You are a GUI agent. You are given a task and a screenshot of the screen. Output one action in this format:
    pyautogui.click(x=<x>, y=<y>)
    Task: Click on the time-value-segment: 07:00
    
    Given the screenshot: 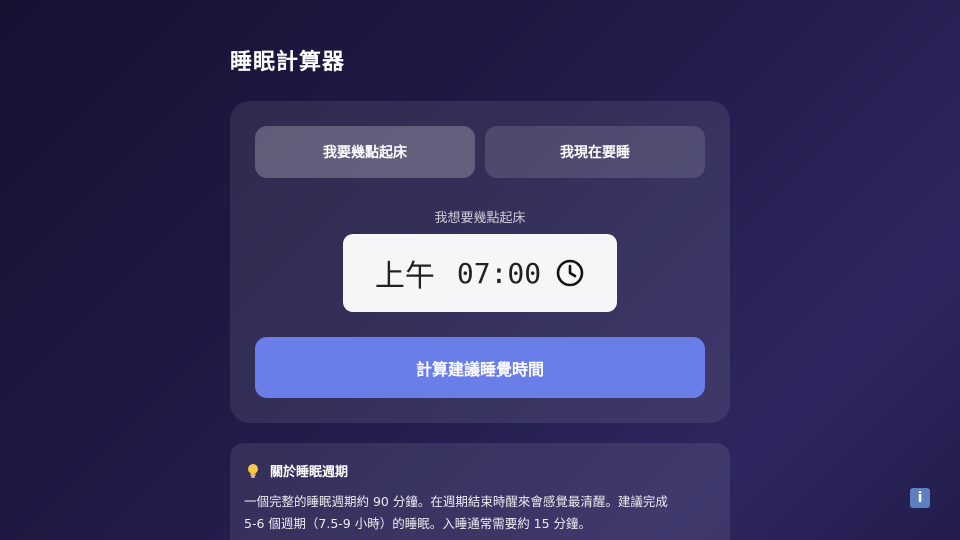 What is the action you would take?
    pyautogui.click(x=499, y=273)
    